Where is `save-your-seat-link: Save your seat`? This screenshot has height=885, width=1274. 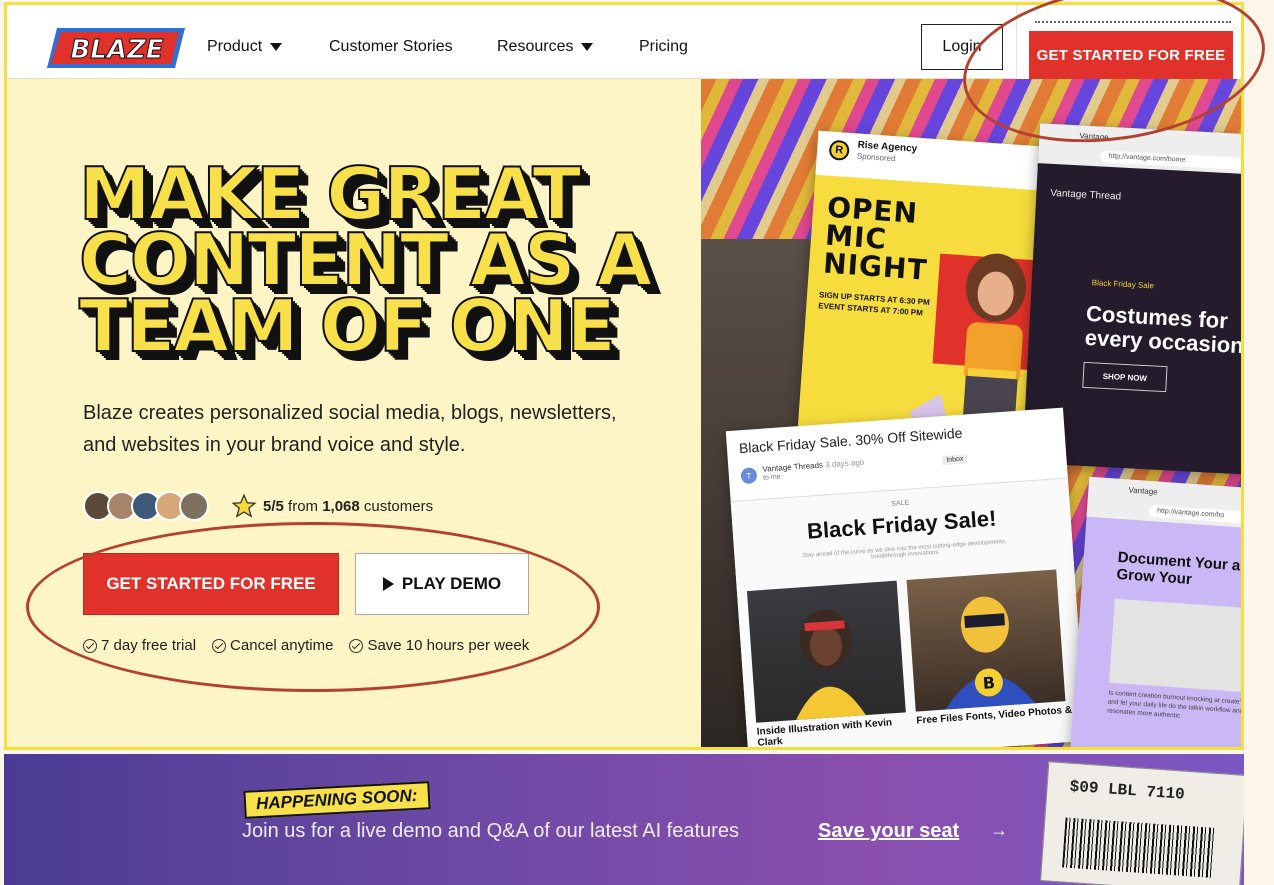 save-your-seat-link: Save your seat is located at coordinates (888, 831).